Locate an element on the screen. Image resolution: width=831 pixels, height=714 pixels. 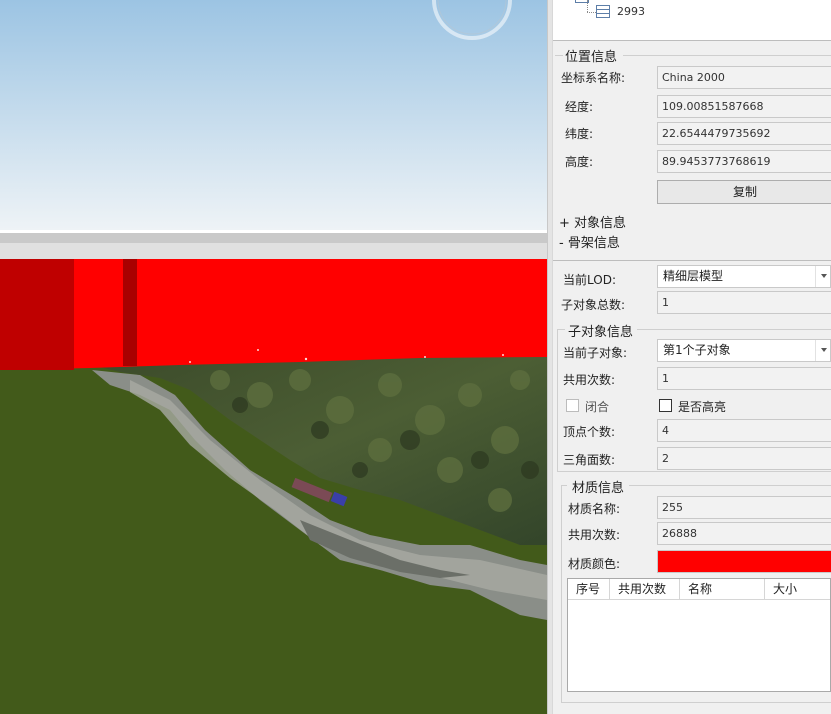
vertex-count-label: 顶点个数: is located at coordinates (589, 432).